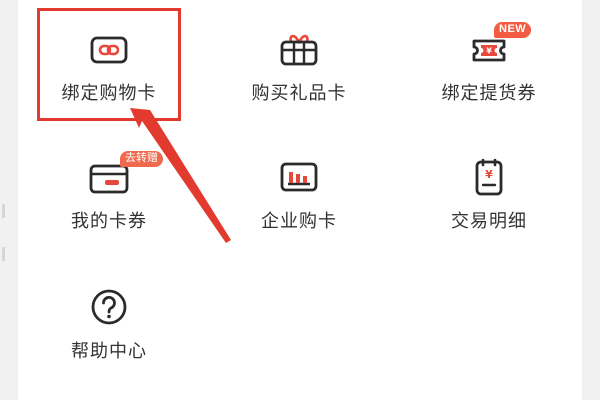  Describe the element at coordinates (489, 93) in the screenshot. I see `menu-item-label: 绑定提货券` at that location.